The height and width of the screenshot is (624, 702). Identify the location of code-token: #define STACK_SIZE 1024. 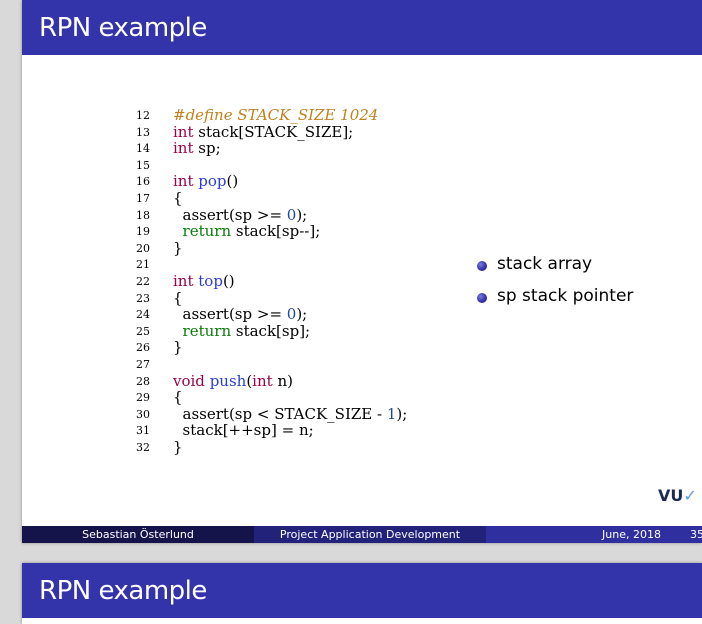
(276, 115).